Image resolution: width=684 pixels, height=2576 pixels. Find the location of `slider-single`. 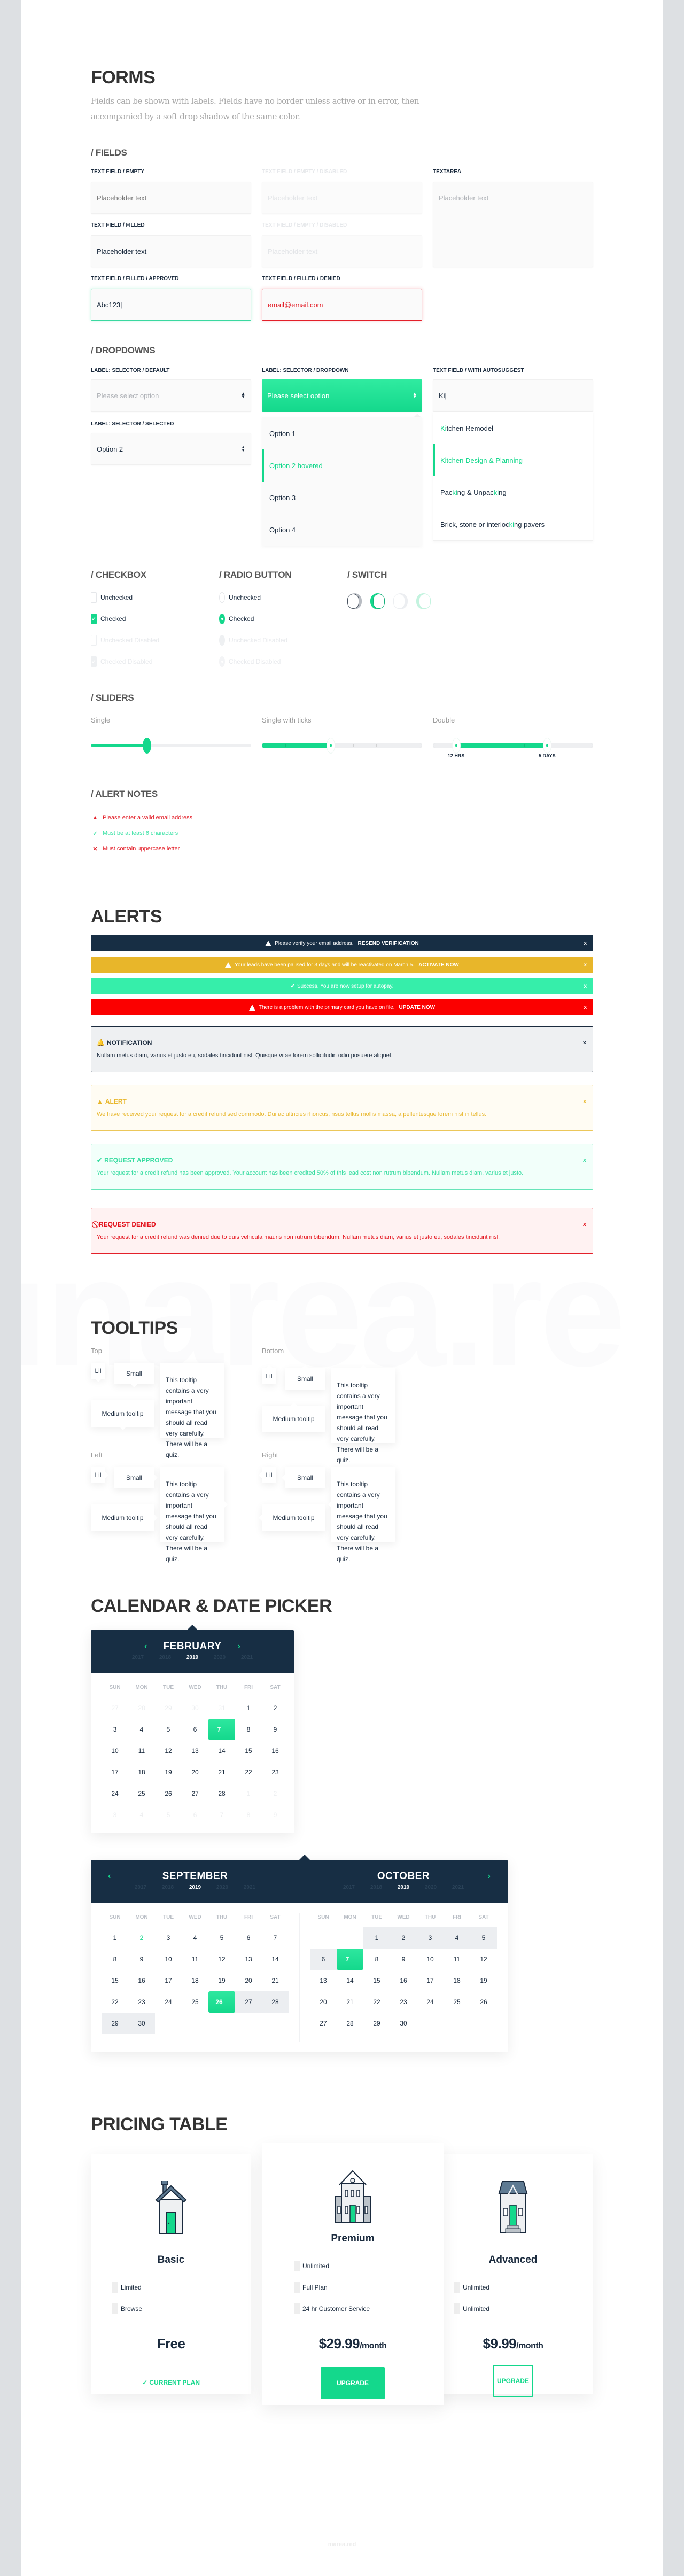

slider-single is located at coordinates (171, 746).